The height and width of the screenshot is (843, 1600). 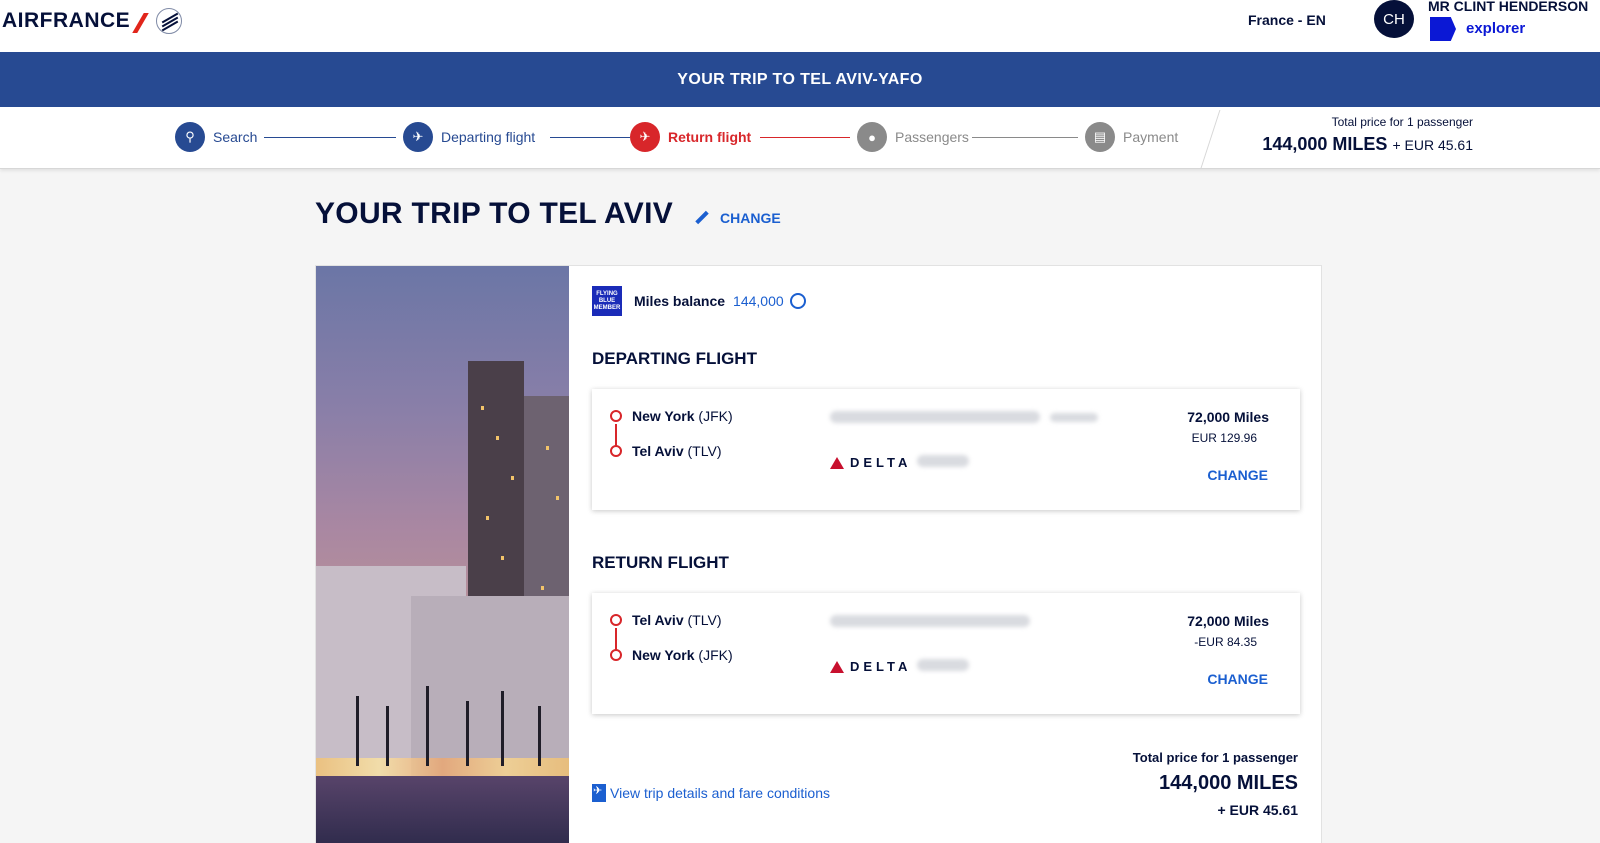 What do you see at coordinates (645, 137) in the screenshot?
I see `plane-landing-icon: ✈` at bounding box center [645, 137].